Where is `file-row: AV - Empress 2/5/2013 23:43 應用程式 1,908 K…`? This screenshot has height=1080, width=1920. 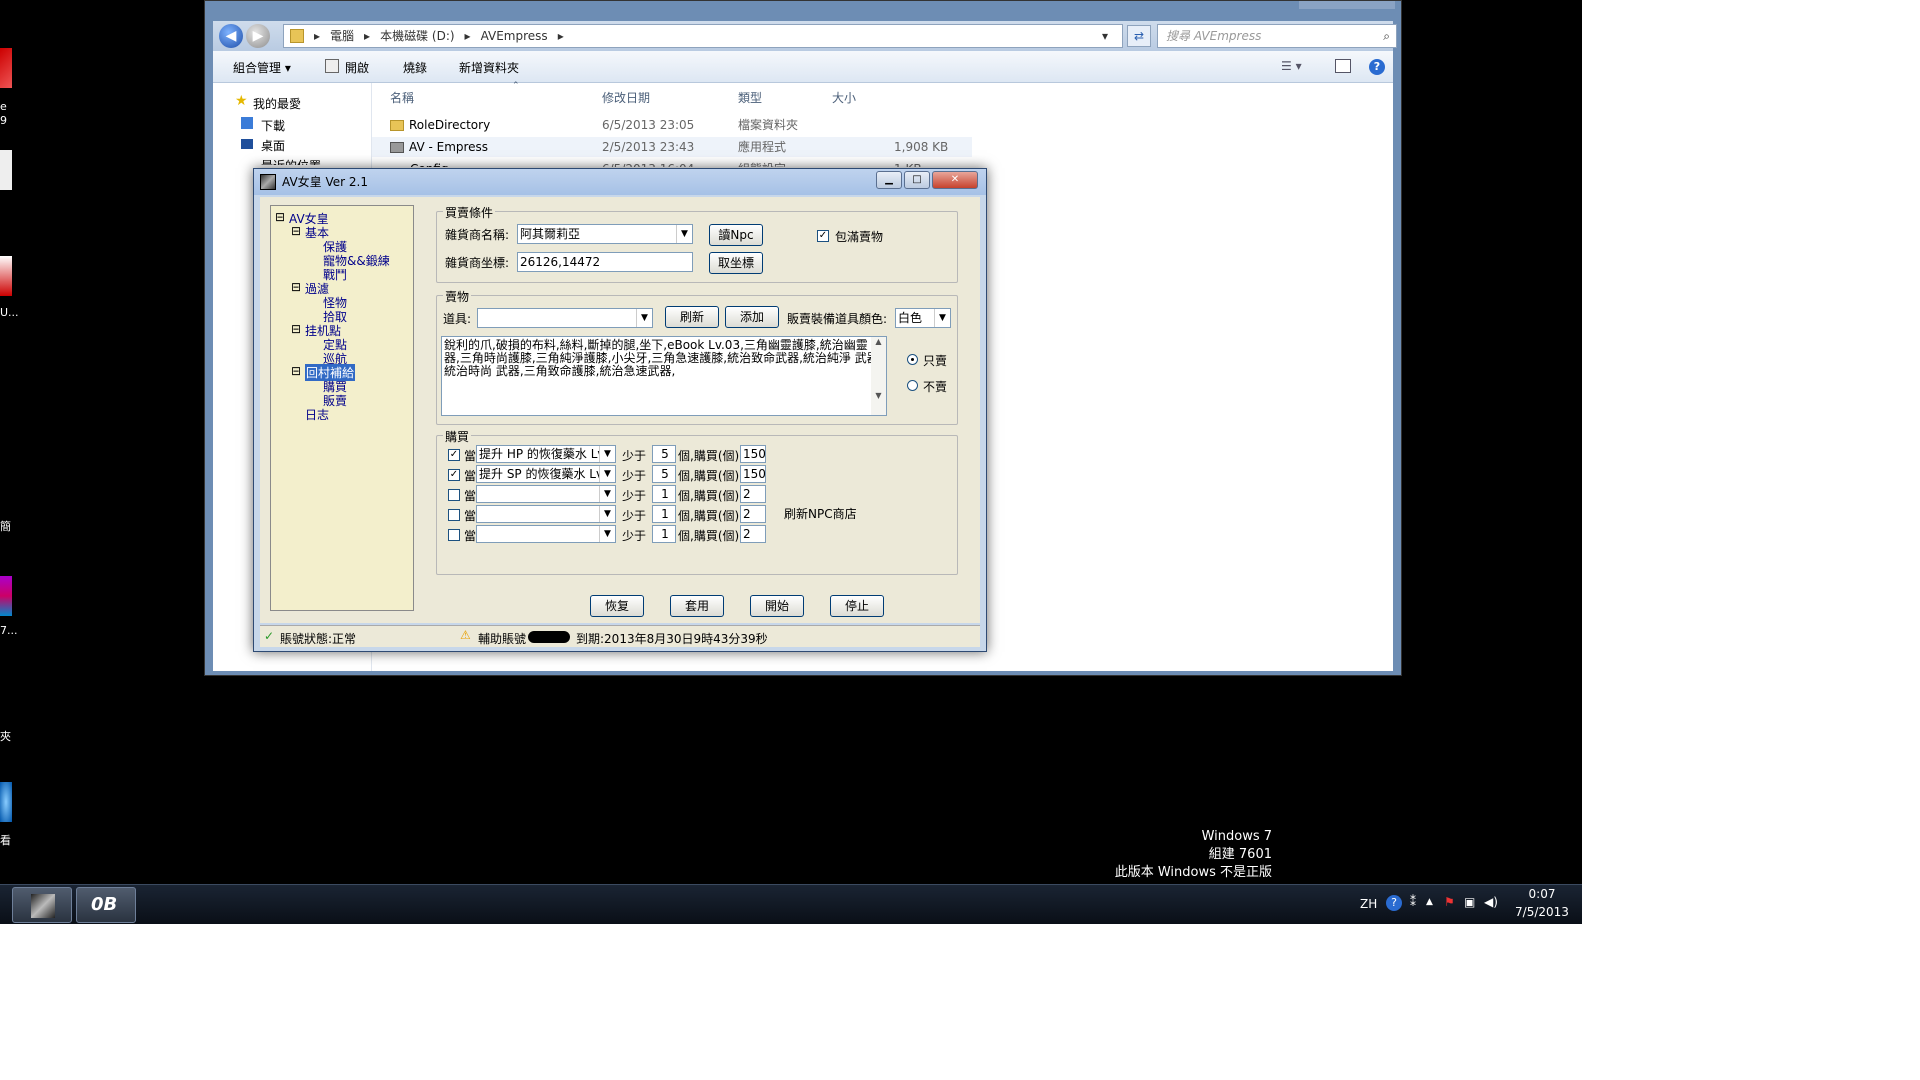 file-row: AV - Empress 2/5/2013 23:43 應用程式 1,908 K… is located at coordinates (672, 147).